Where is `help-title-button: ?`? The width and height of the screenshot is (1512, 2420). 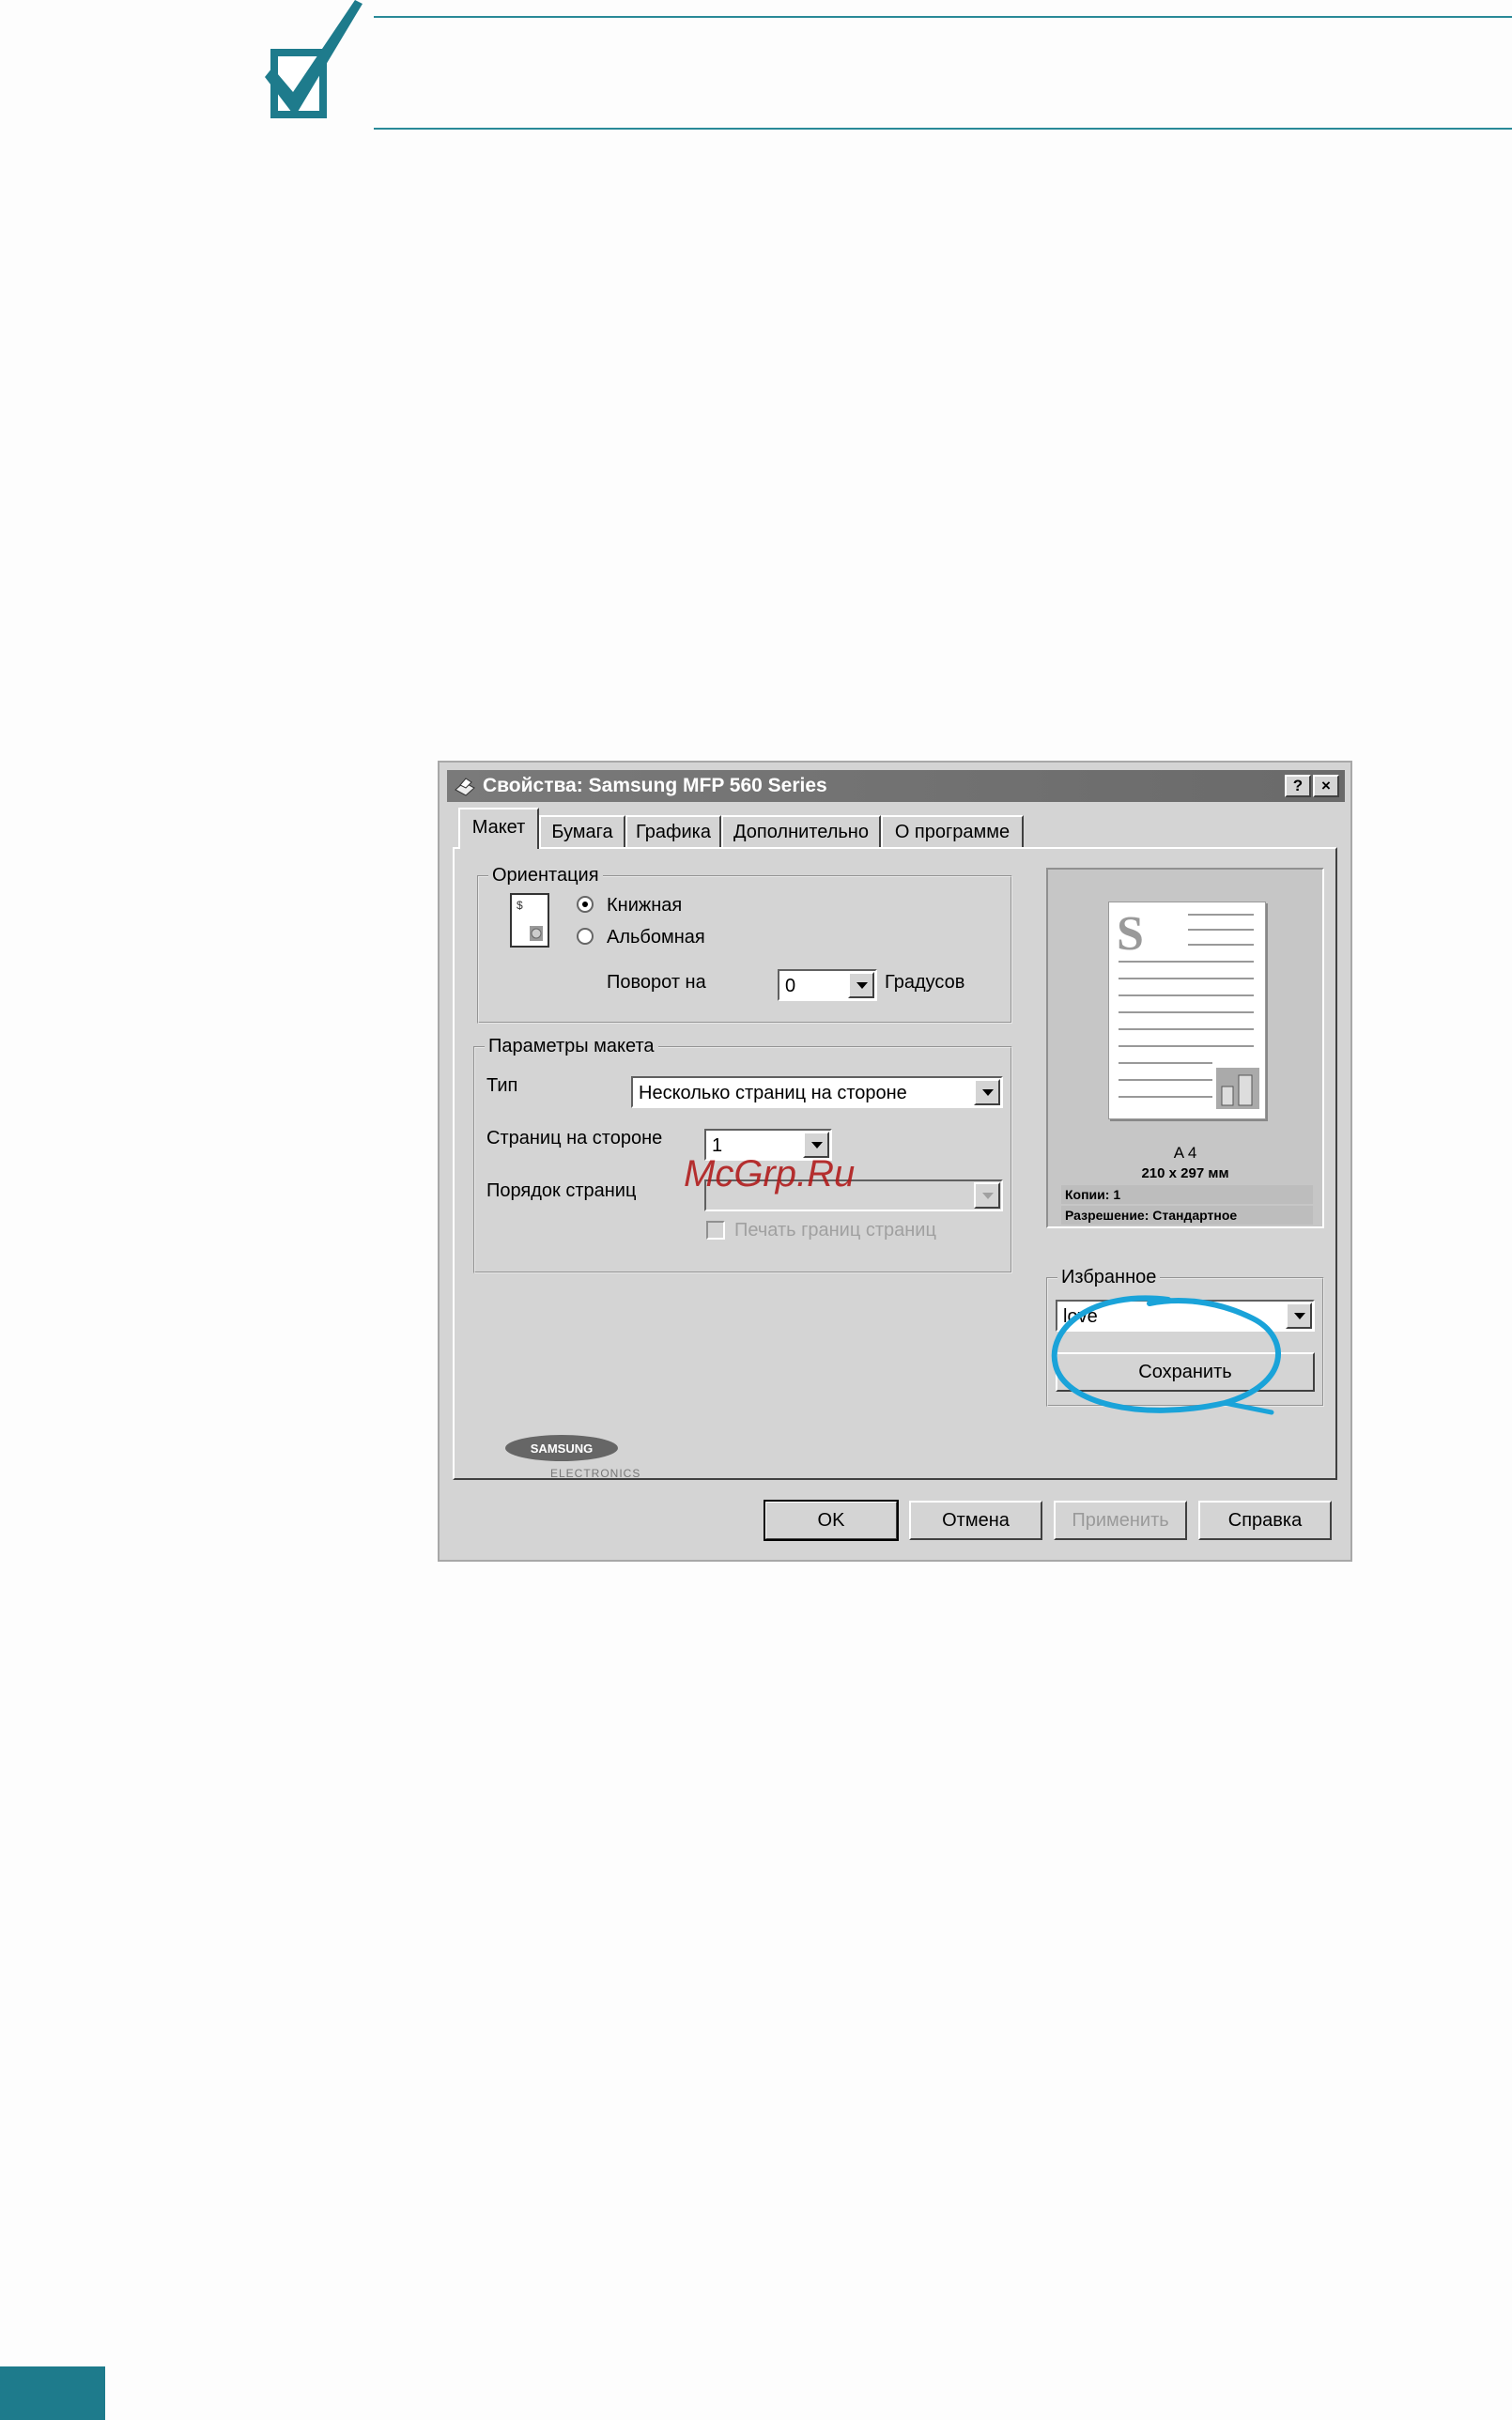 help-title-button: ? is located at coordinates (1298, 786).